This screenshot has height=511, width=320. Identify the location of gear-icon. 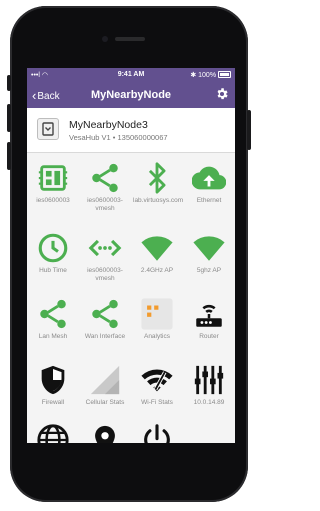
(222, 94).